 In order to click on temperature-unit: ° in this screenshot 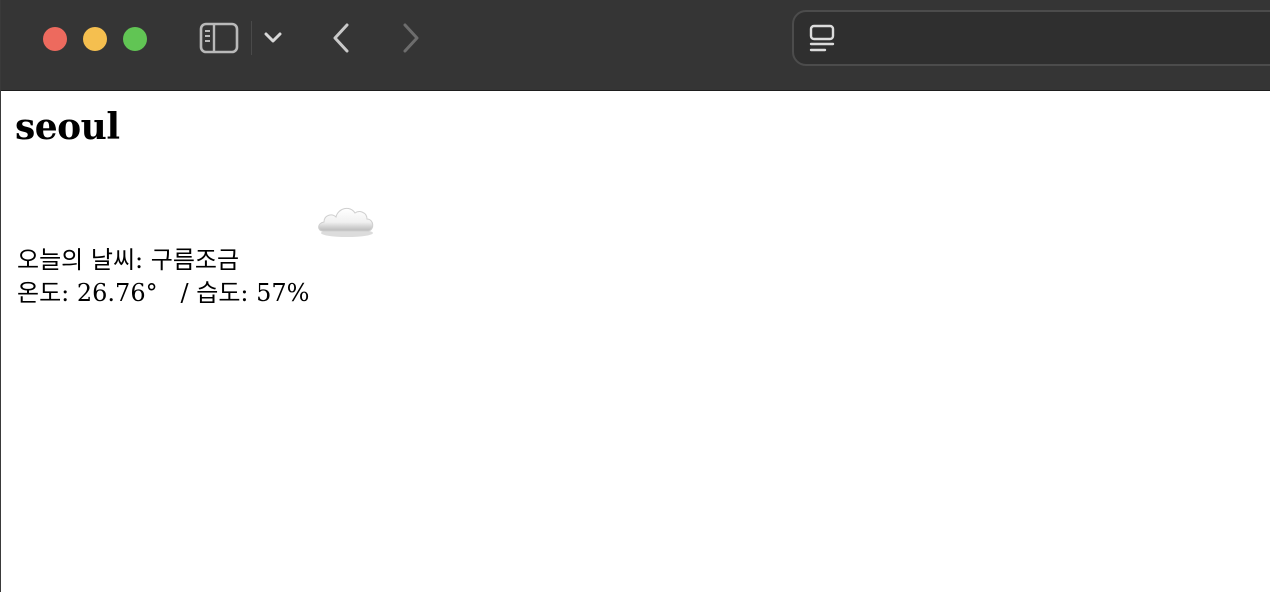, I will do `click(151, 293)`.